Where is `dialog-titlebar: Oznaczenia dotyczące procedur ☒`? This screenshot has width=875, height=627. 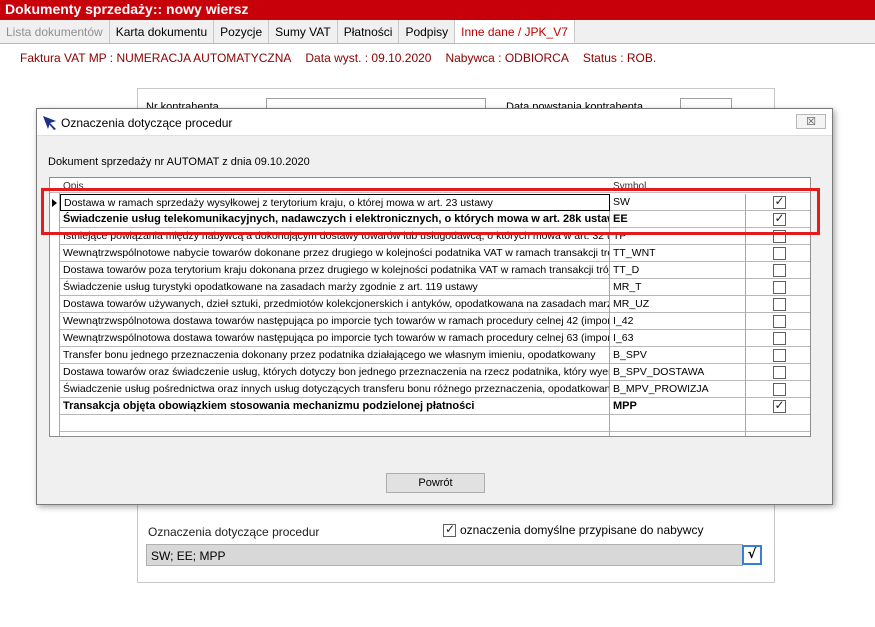
dialog-titlebar: Oznaczenia dotyczące procedur ☒ is located at coordinates (434, 122).